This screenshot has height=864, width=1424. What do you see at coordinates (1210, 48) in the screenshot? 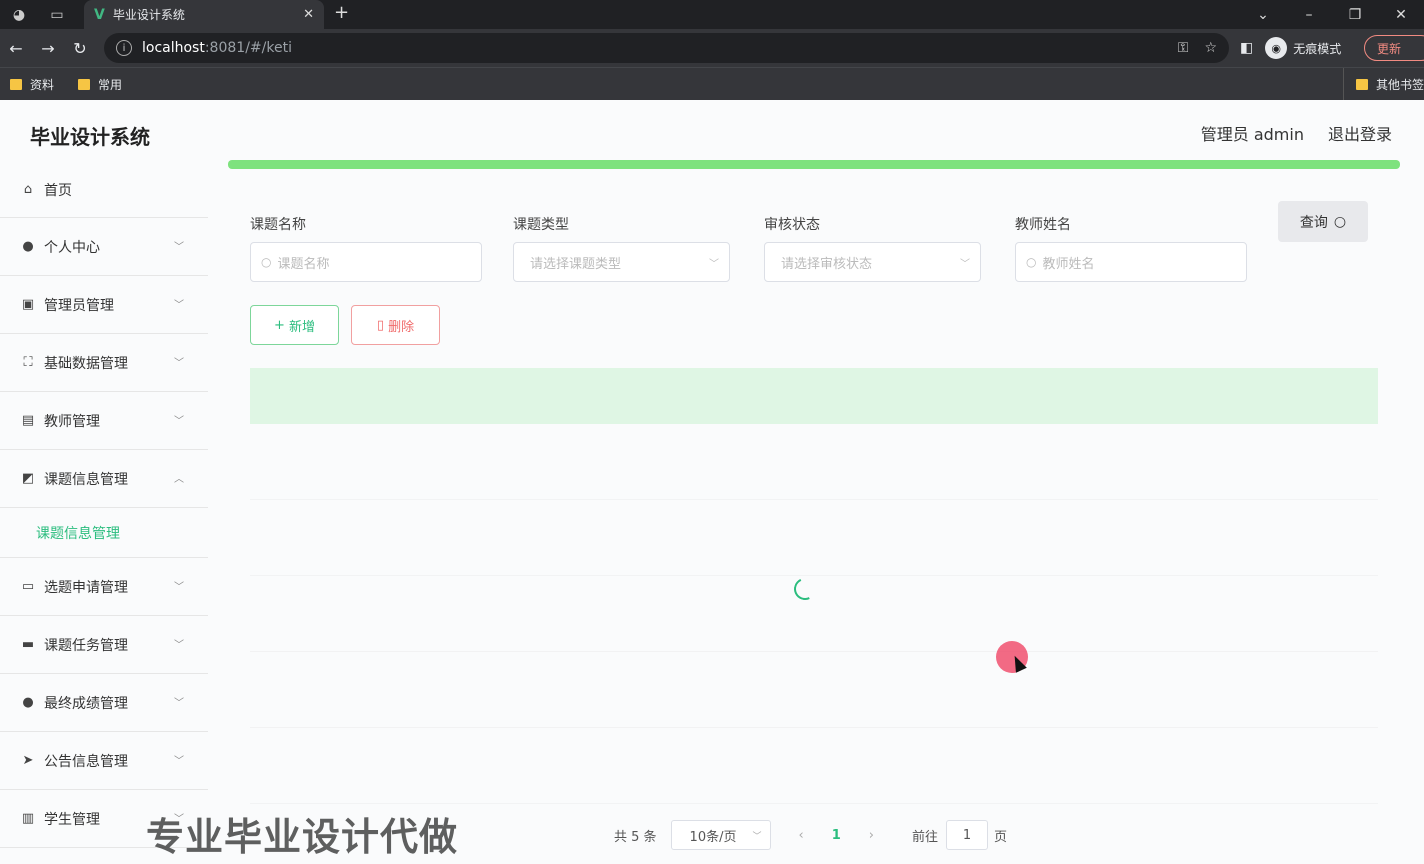
I see `bookmark-star-icon: ☆` at bounding box center [1210, 48].